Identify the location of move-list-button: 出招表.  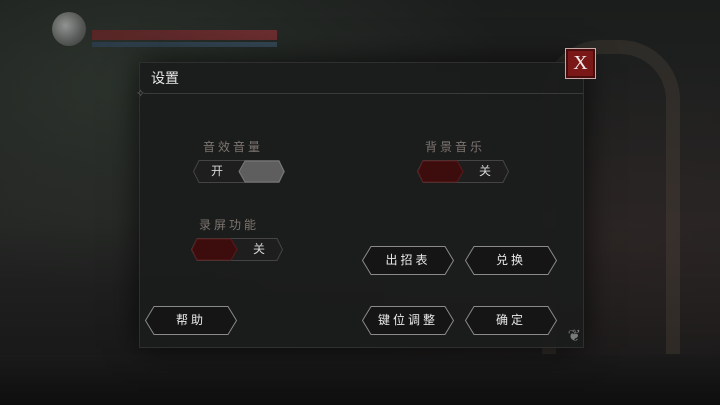
(408, 260).